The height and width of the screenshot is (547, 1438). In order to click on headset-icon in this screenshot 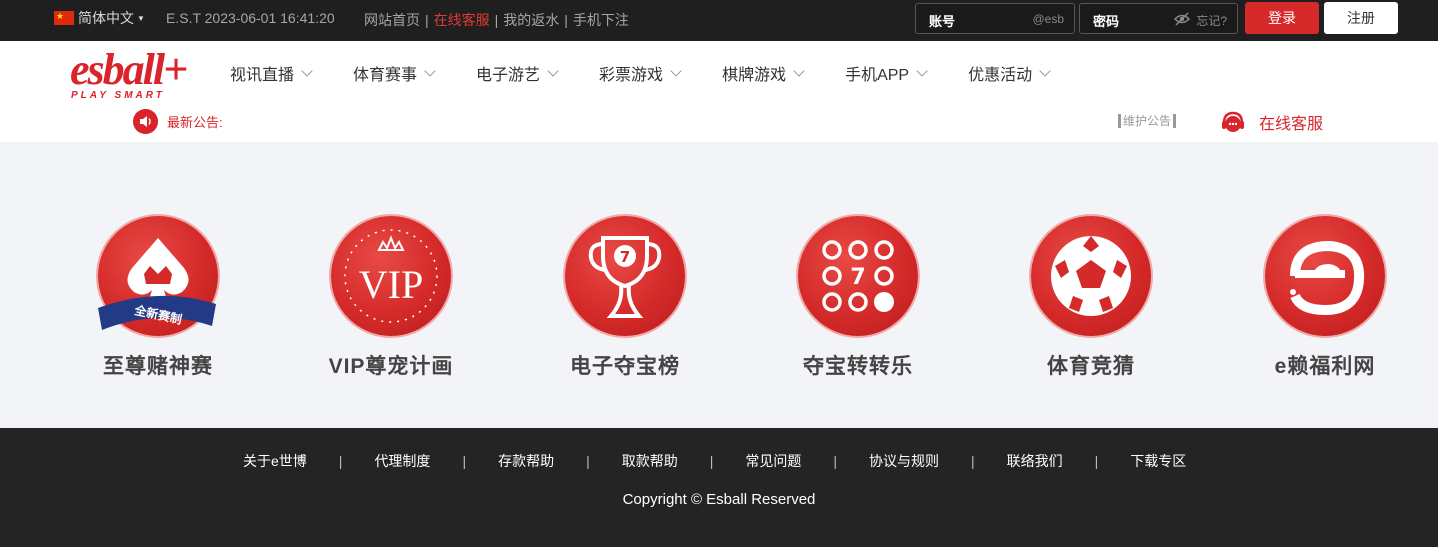, I will do `click(1233, 121)`.